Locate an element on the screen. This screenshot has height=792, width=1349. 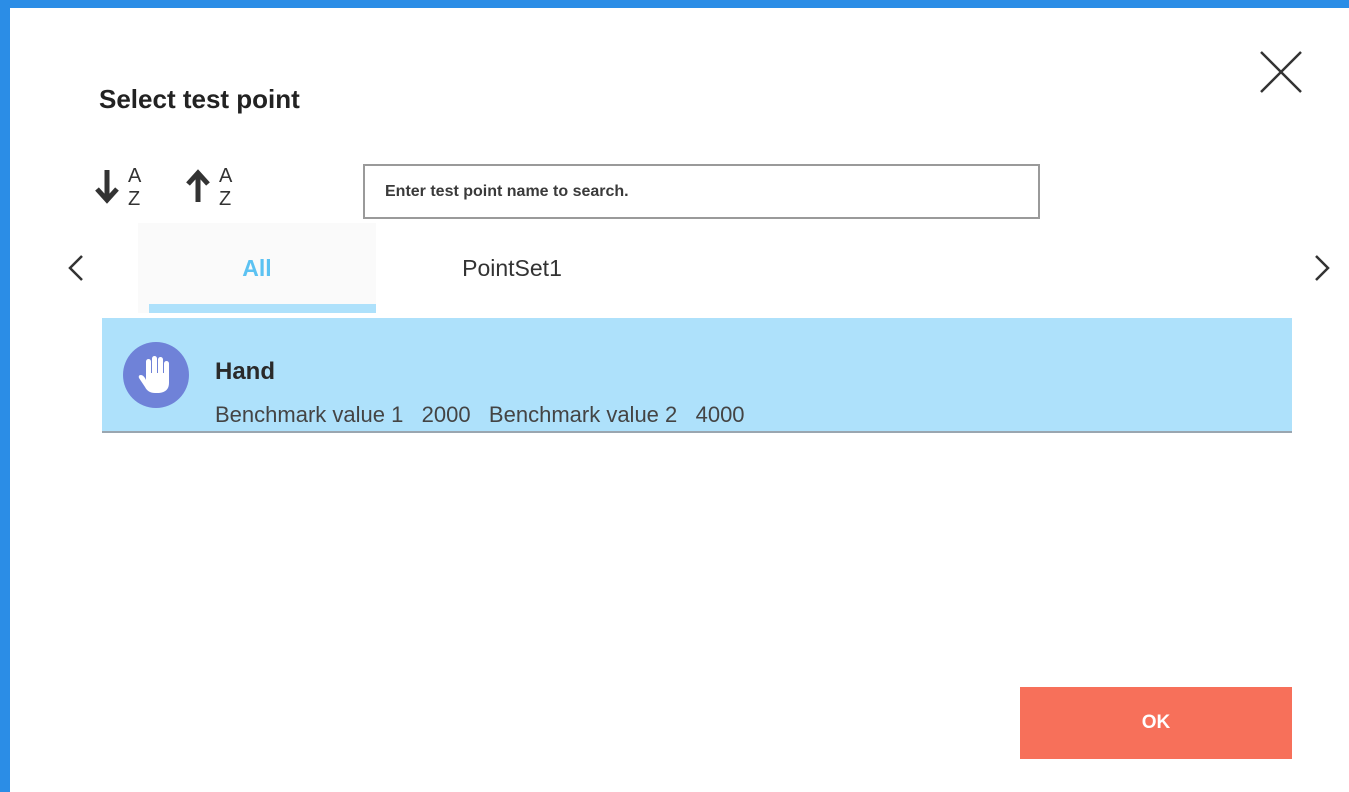
sort-a-z-descending-icon: A Z is located at coordinates (209, 187).